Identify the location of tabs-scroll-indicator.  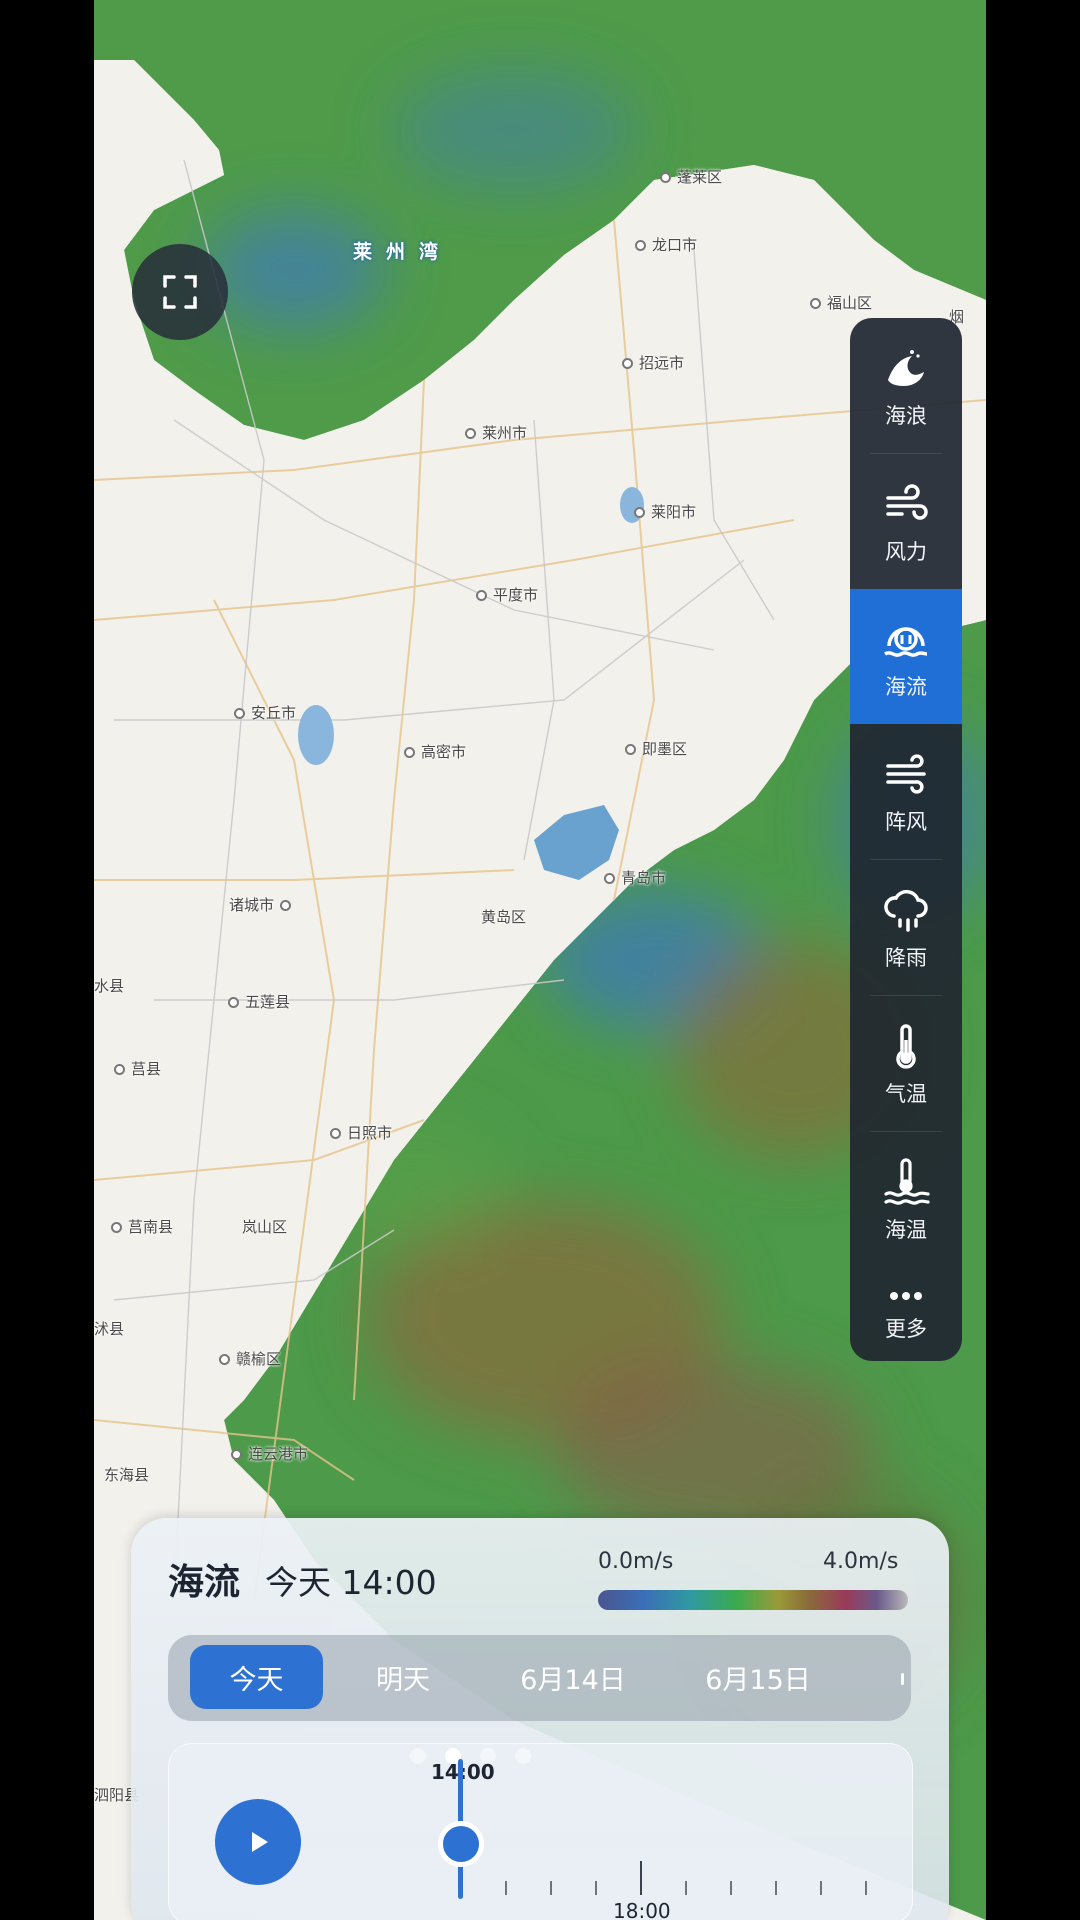
(902, 1679).